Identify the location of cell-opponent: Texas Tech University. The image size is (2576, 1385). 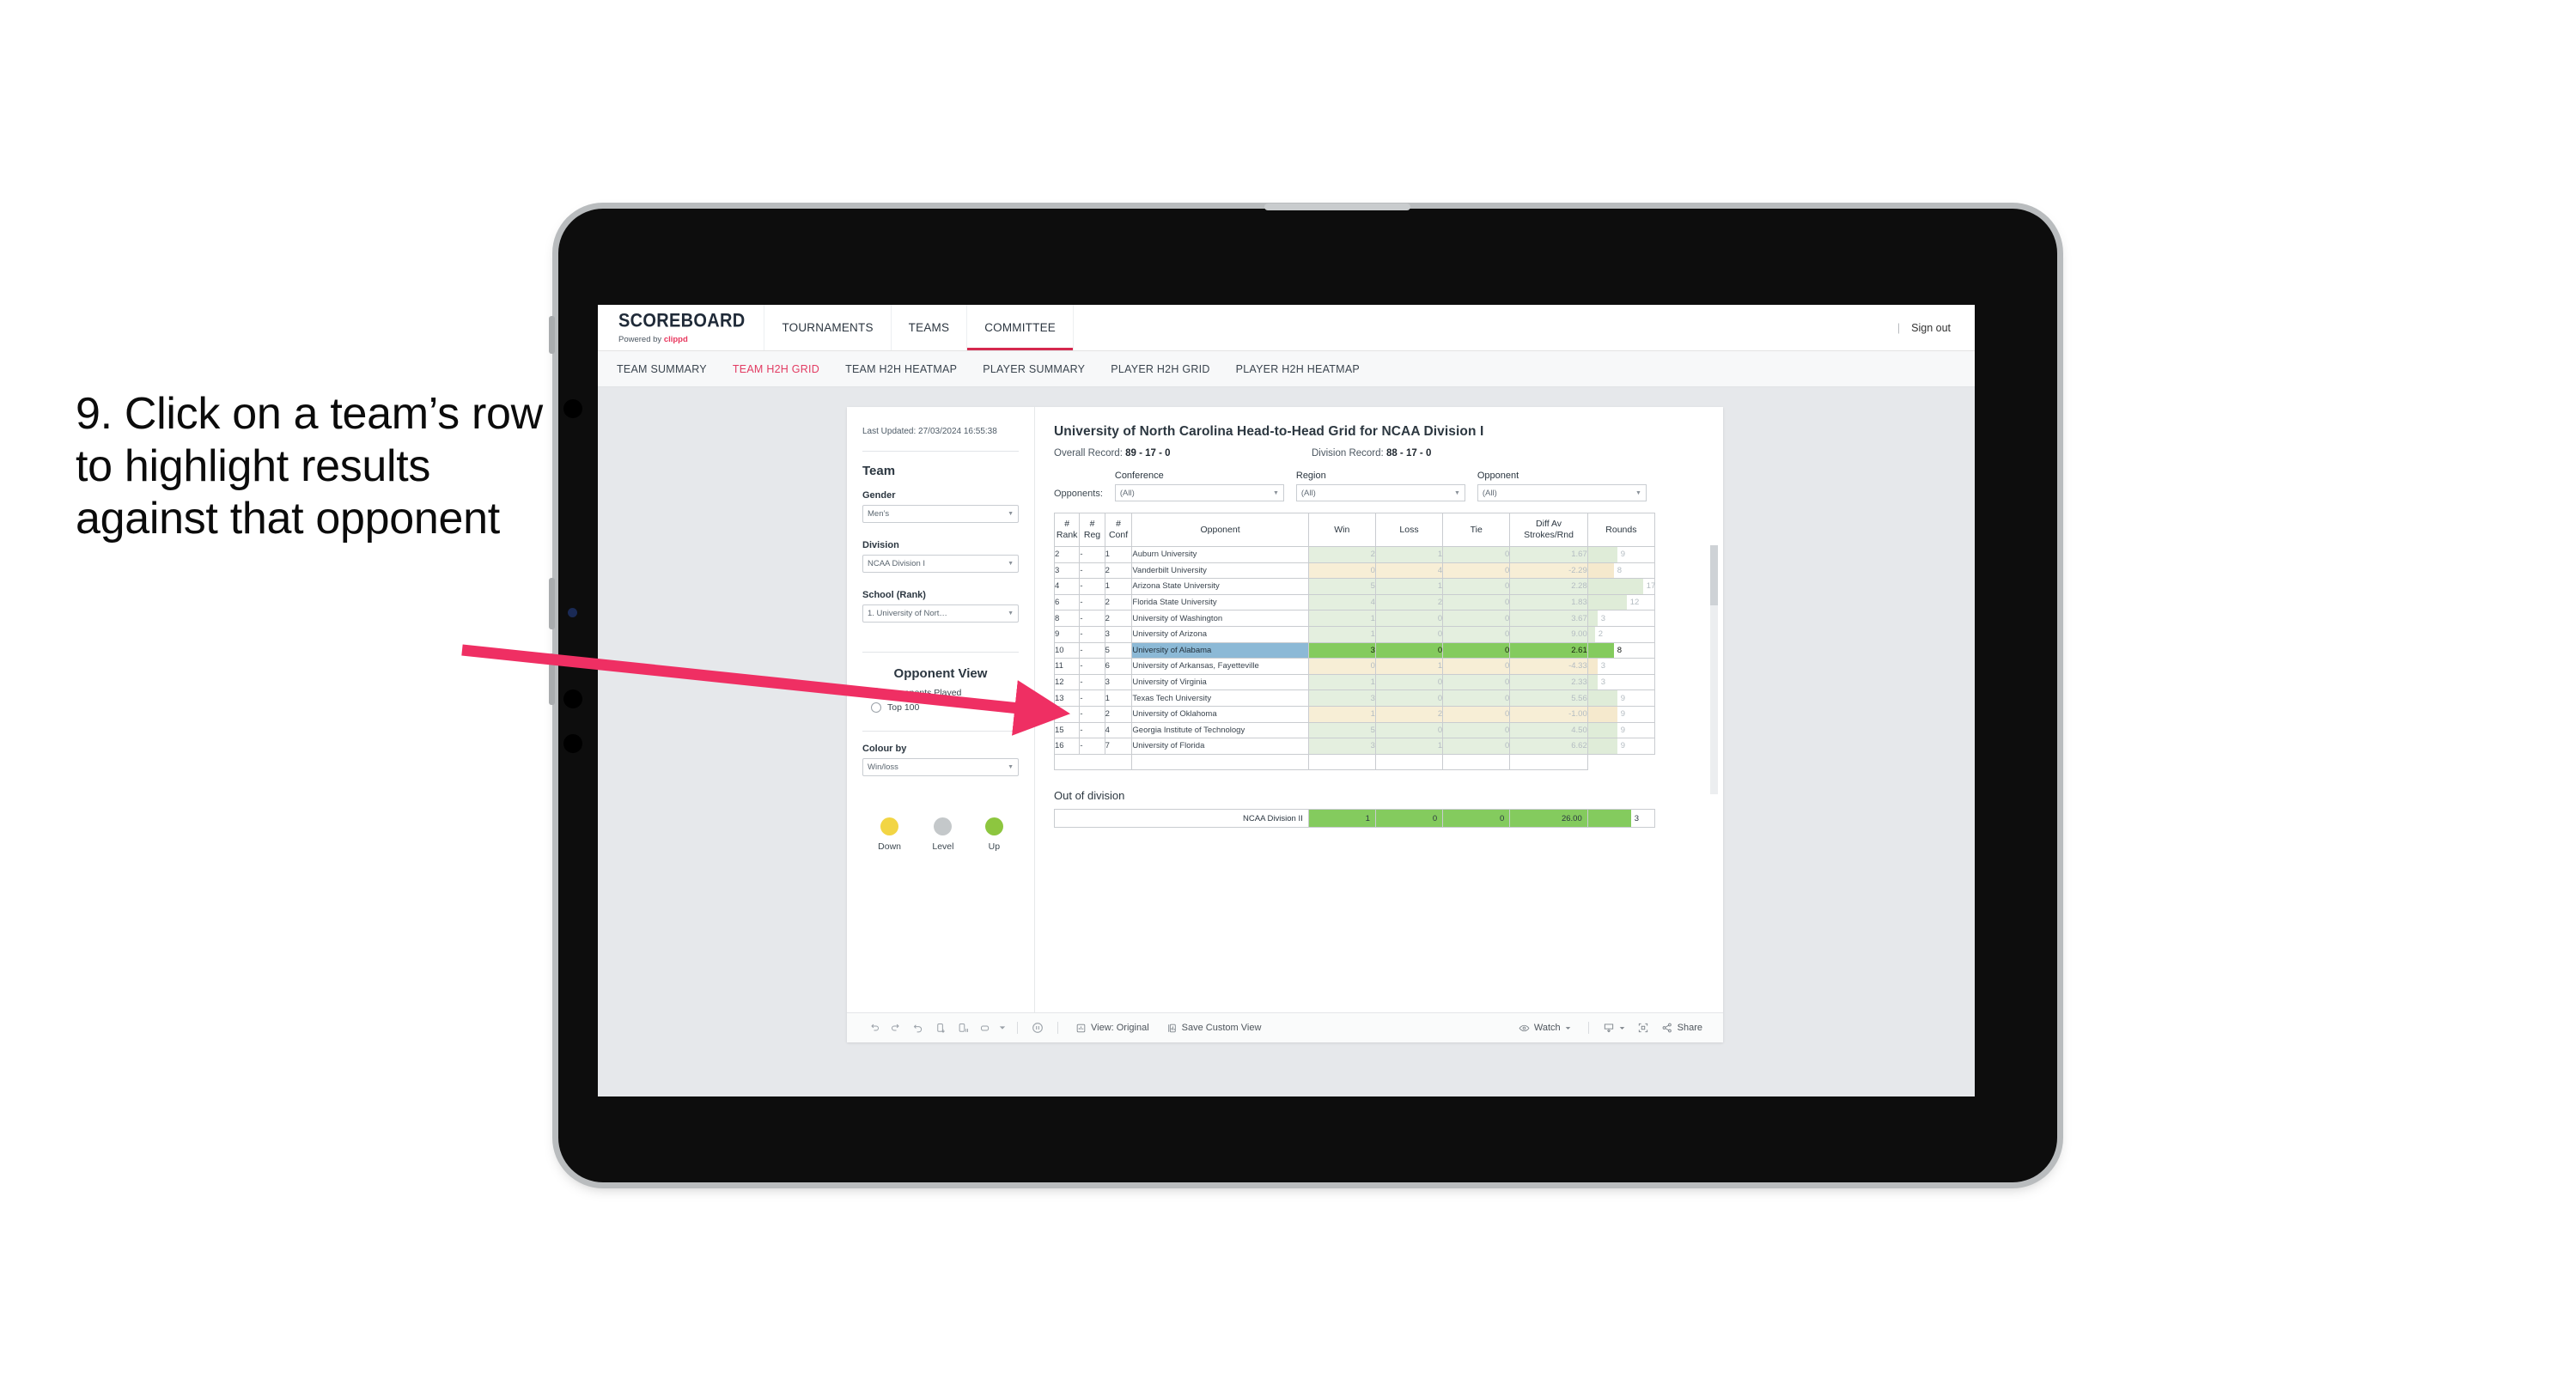
(1220, 698).